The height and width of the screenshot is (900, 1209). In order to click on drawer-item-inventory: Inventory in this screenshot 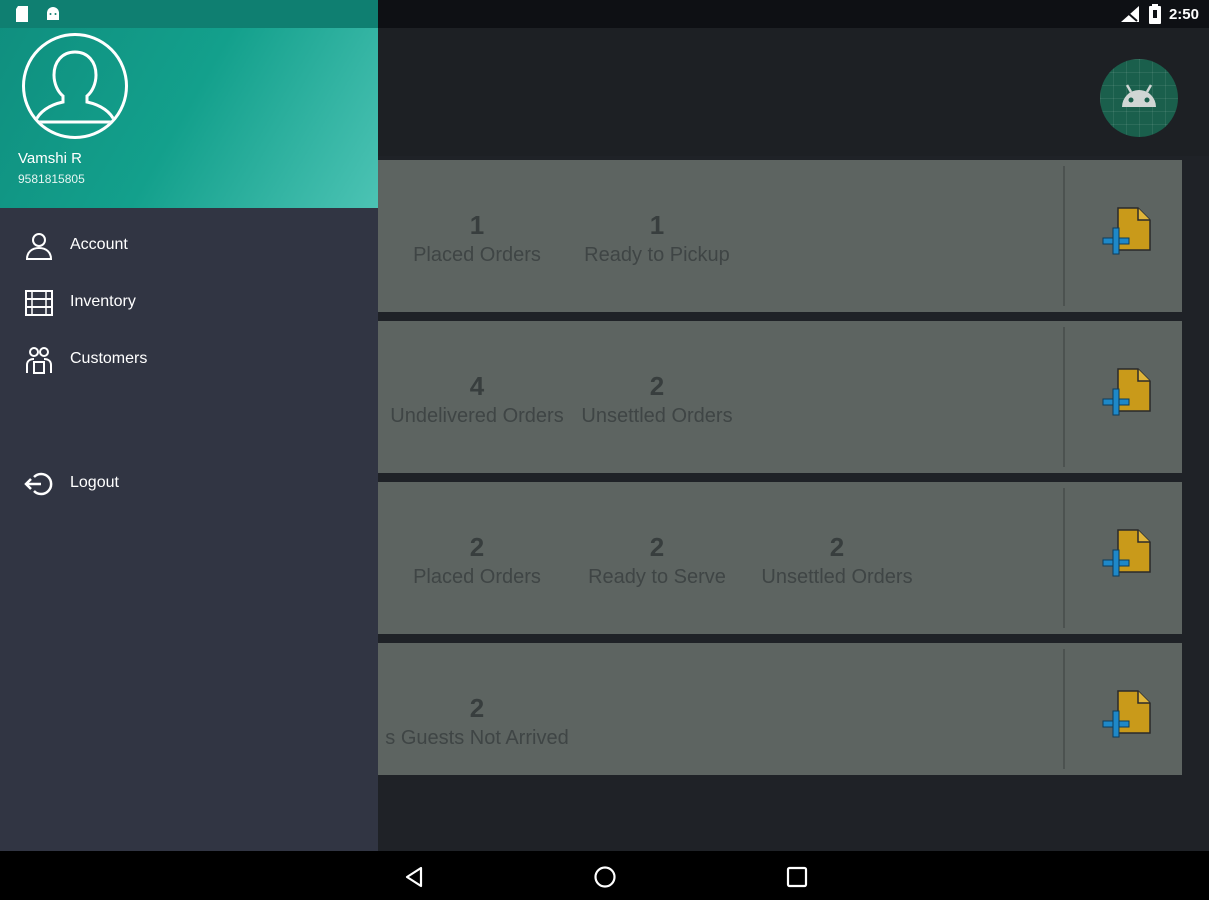, I will do `click(189, 303)`.